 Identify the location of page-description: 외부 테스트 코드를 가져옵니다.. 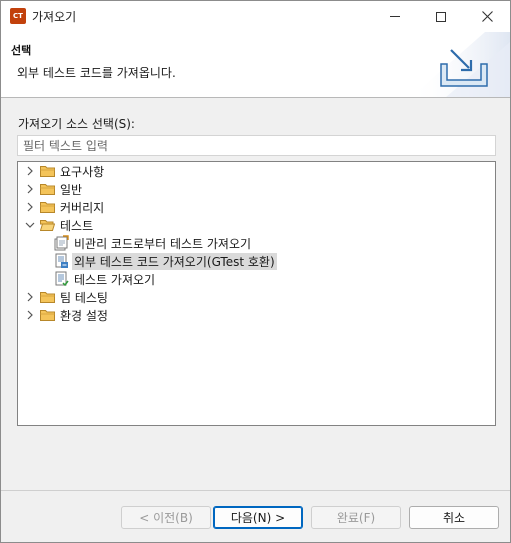
(96, 73).